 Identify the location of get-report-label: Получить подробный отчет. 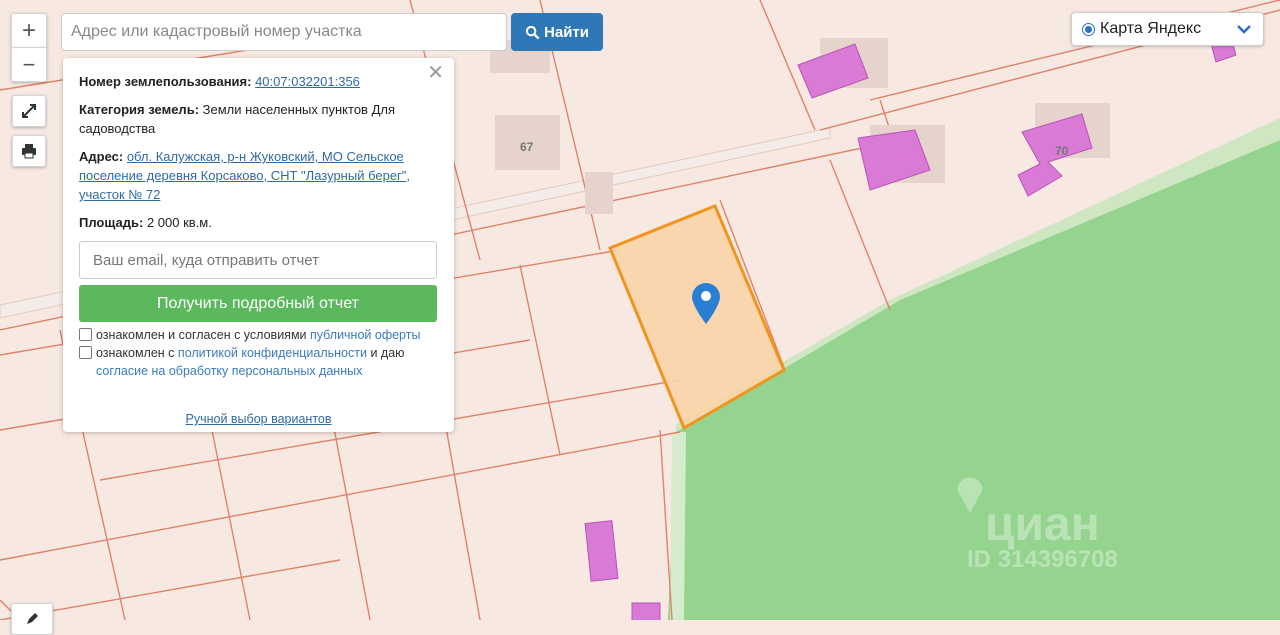
(258, 303).